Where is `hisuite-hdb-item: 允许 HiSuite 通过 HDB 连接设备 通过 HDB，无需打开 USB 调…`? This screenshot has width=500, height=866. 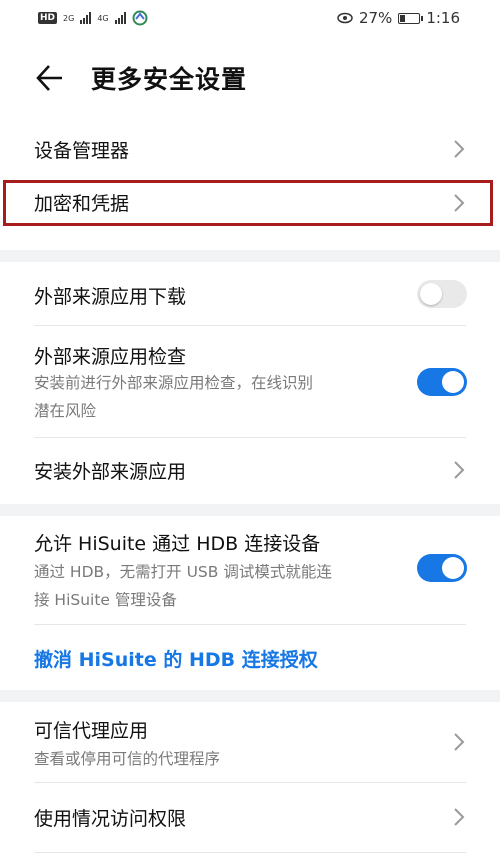
hisuite-hdb-item: 允许 HiSuite 通过 HDB 连接设备 通过 HDB，无需打开 USB 调… is located at coordinates (250, 570).